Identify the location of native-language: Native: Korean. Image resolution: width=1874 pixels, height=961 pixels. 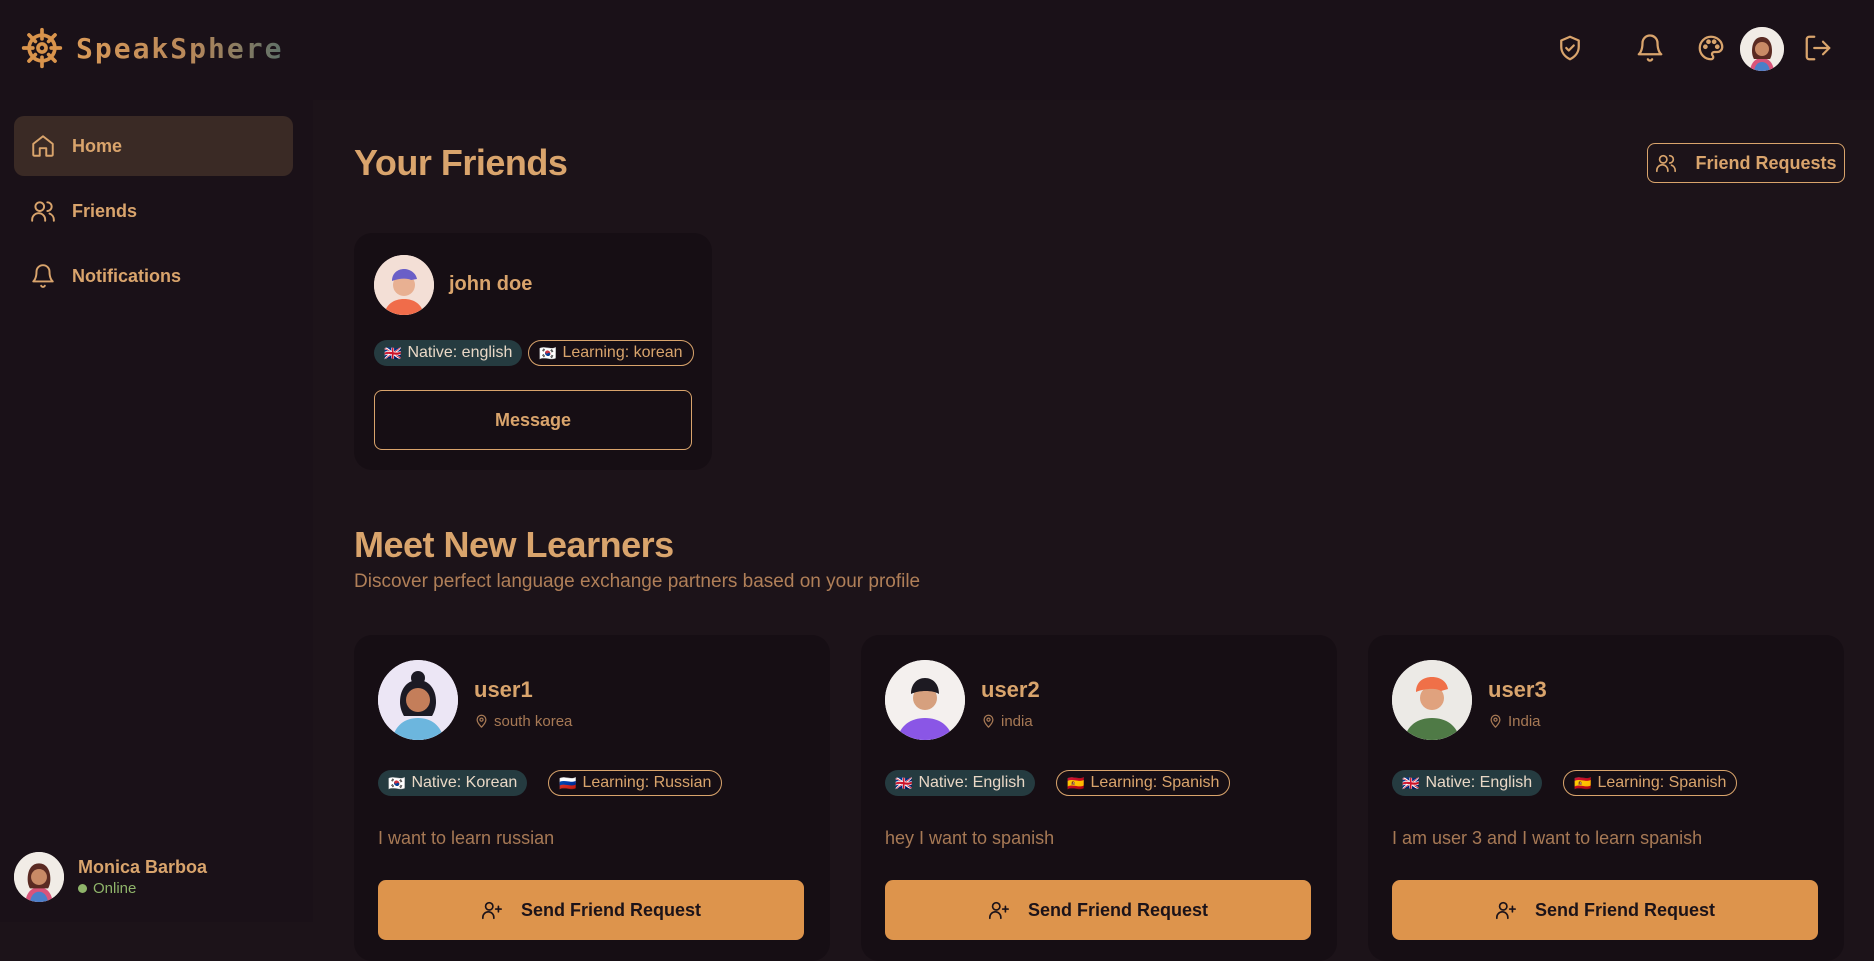
(464, 782).